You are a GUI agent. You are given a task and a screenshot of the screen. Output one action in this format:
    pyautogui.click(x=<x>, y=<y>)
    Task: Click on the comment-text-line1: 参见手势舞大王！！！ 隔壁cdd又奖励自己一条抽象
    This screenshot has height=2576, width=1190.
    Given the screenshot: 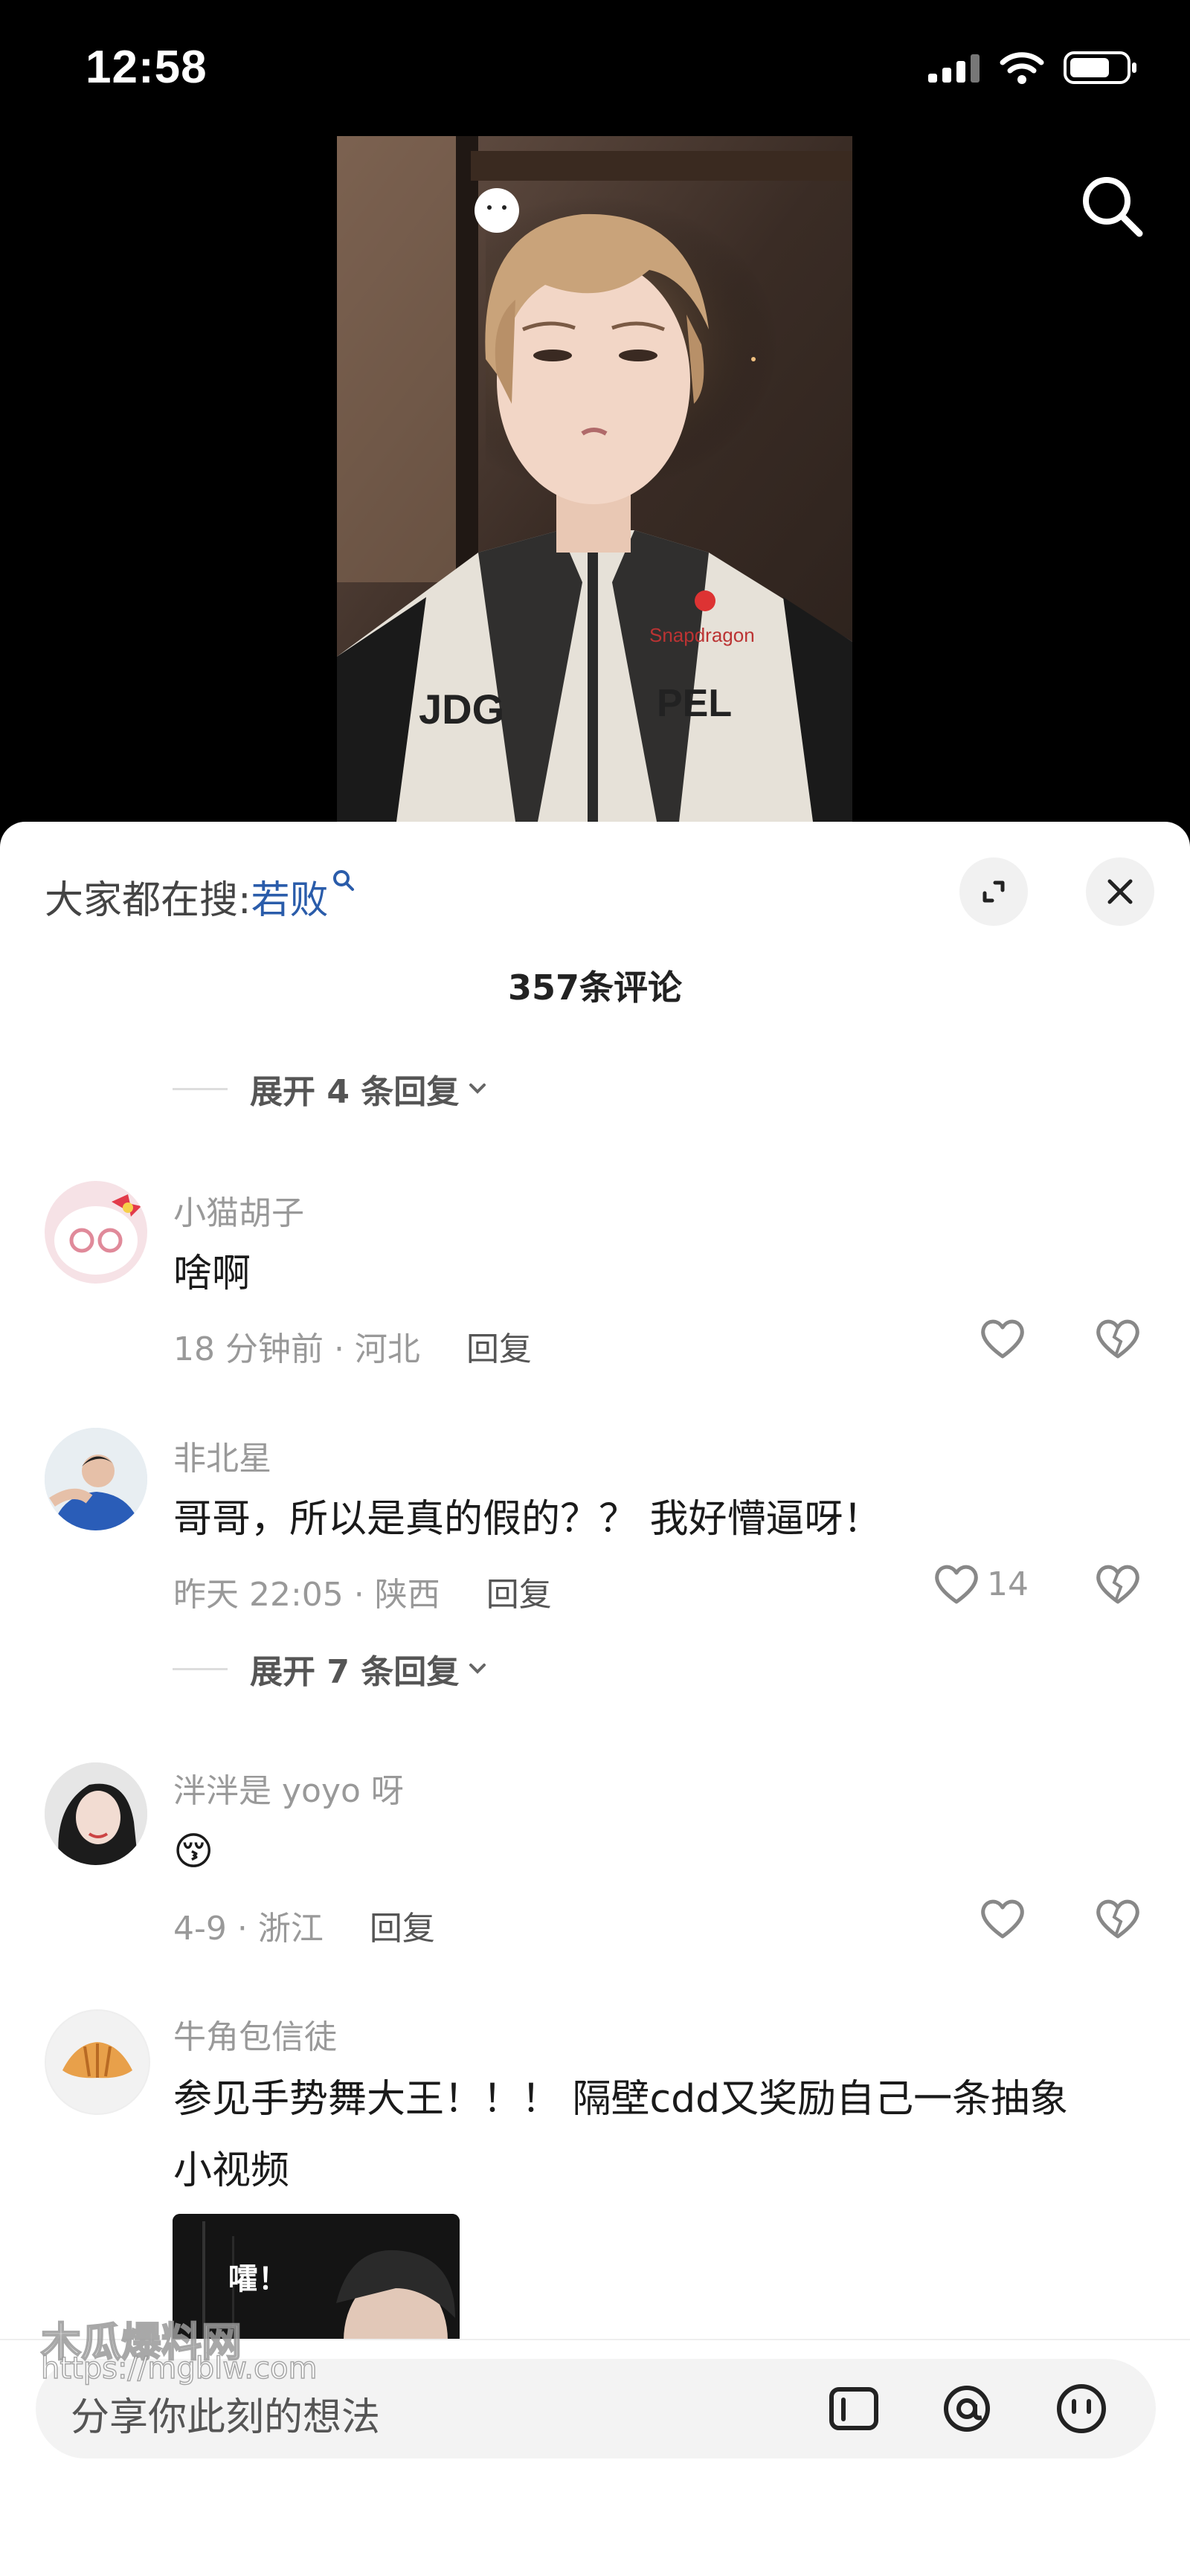 What is the action you would take?
    pyautogui.click(x=621, y=2099)
    